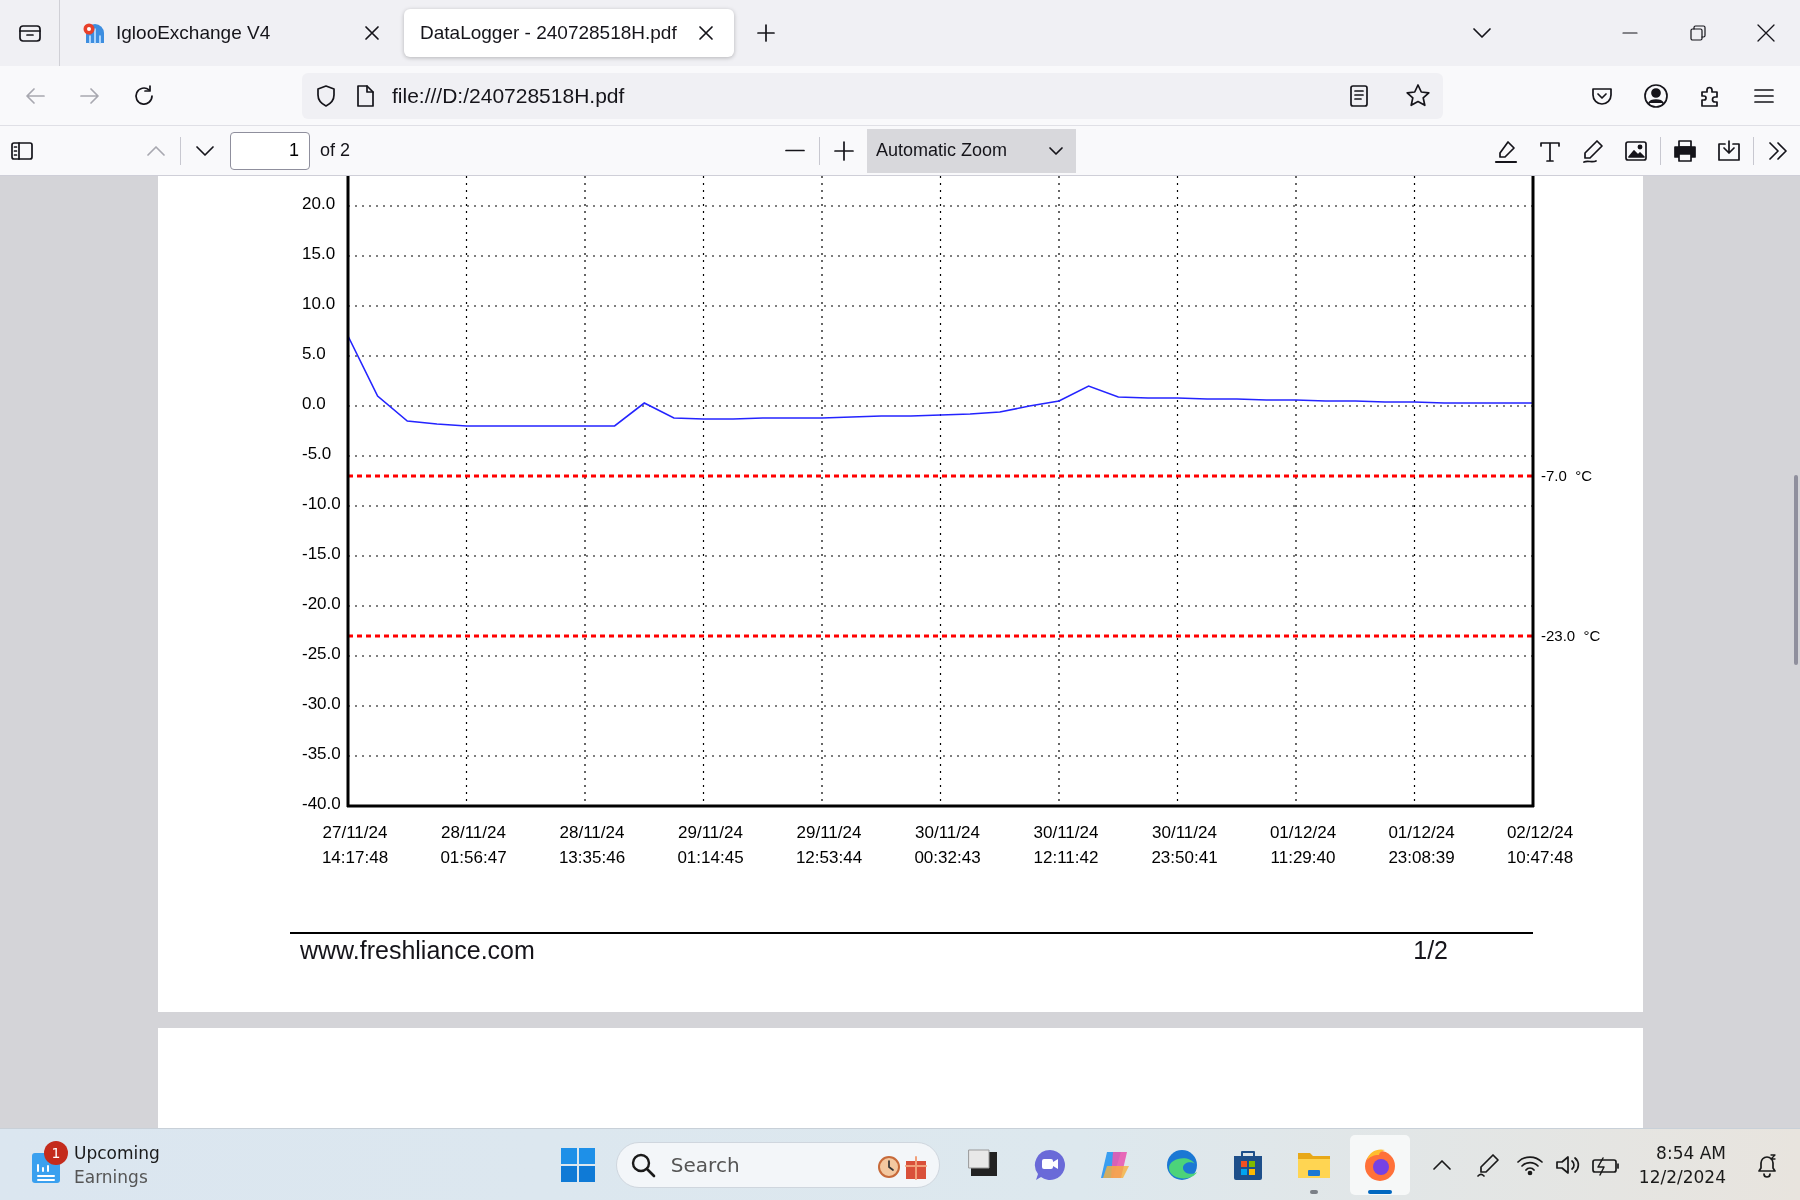 The height and width of the screenshot is (1200, 1800). Describe the element at coordinates (1540, 844) in the screenshot. I see `x-tick-label: 02/12/24 10:47:48` at that location.